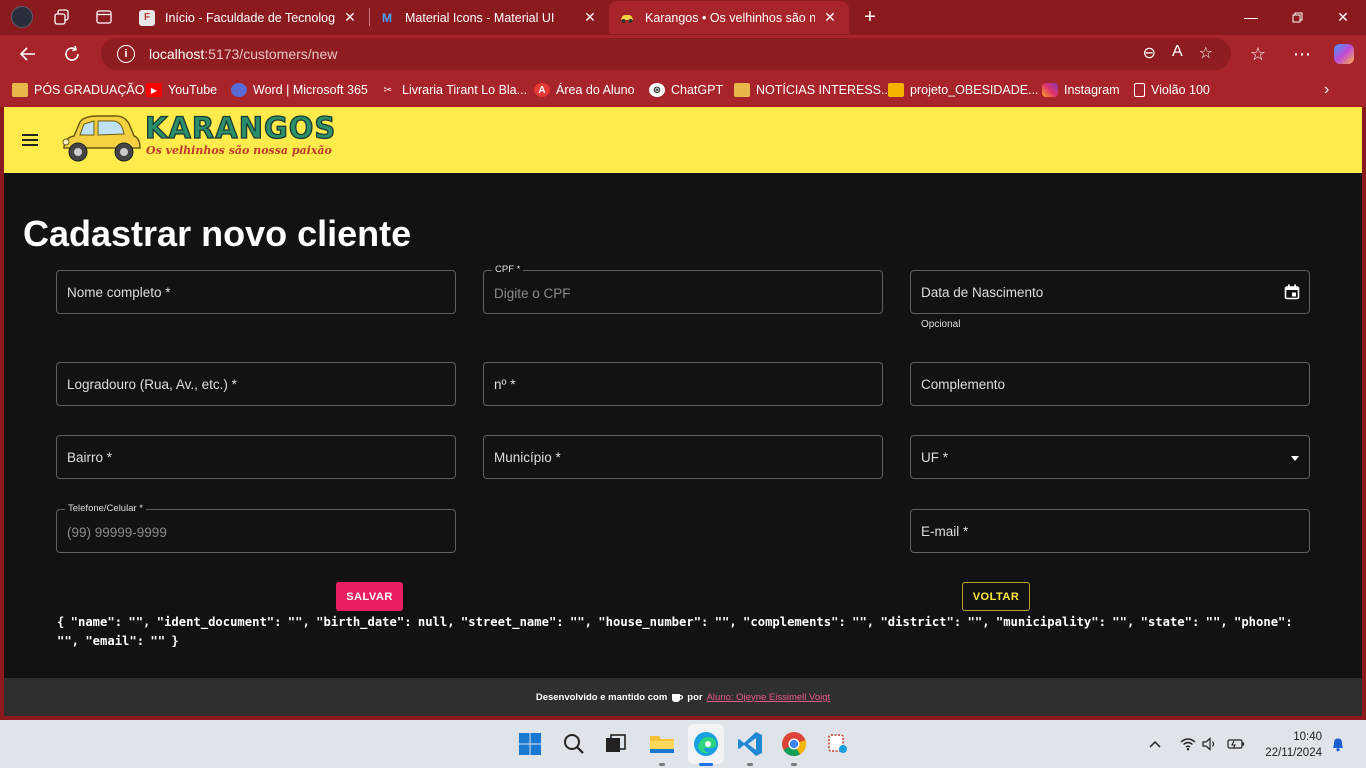  Describe the element at coordinates (1302, 54) in the screenshot. I see `more-menu-icon: ⋯` at that location.